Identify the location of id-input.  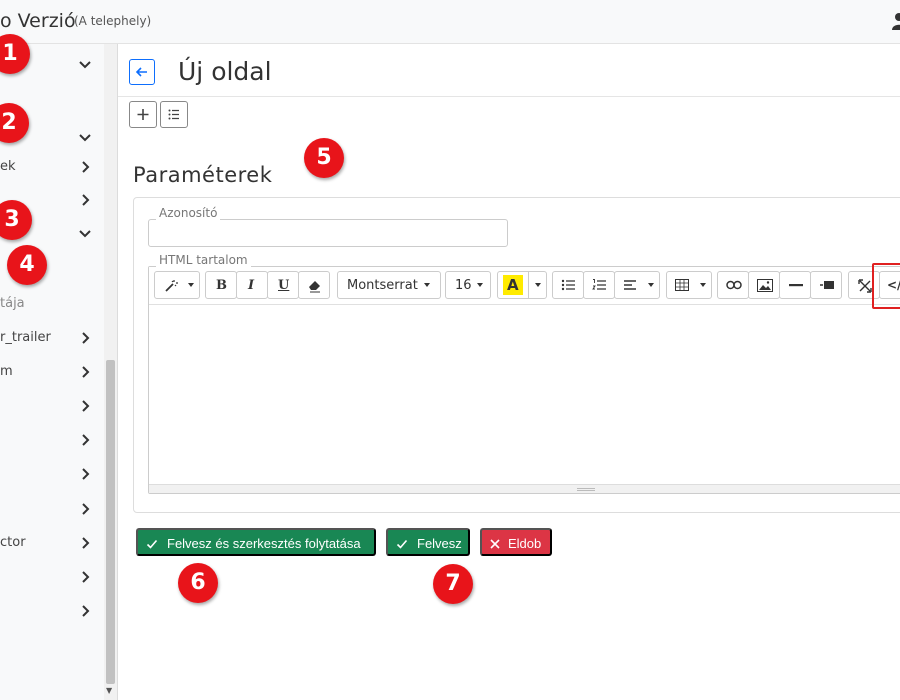
(328, 233).